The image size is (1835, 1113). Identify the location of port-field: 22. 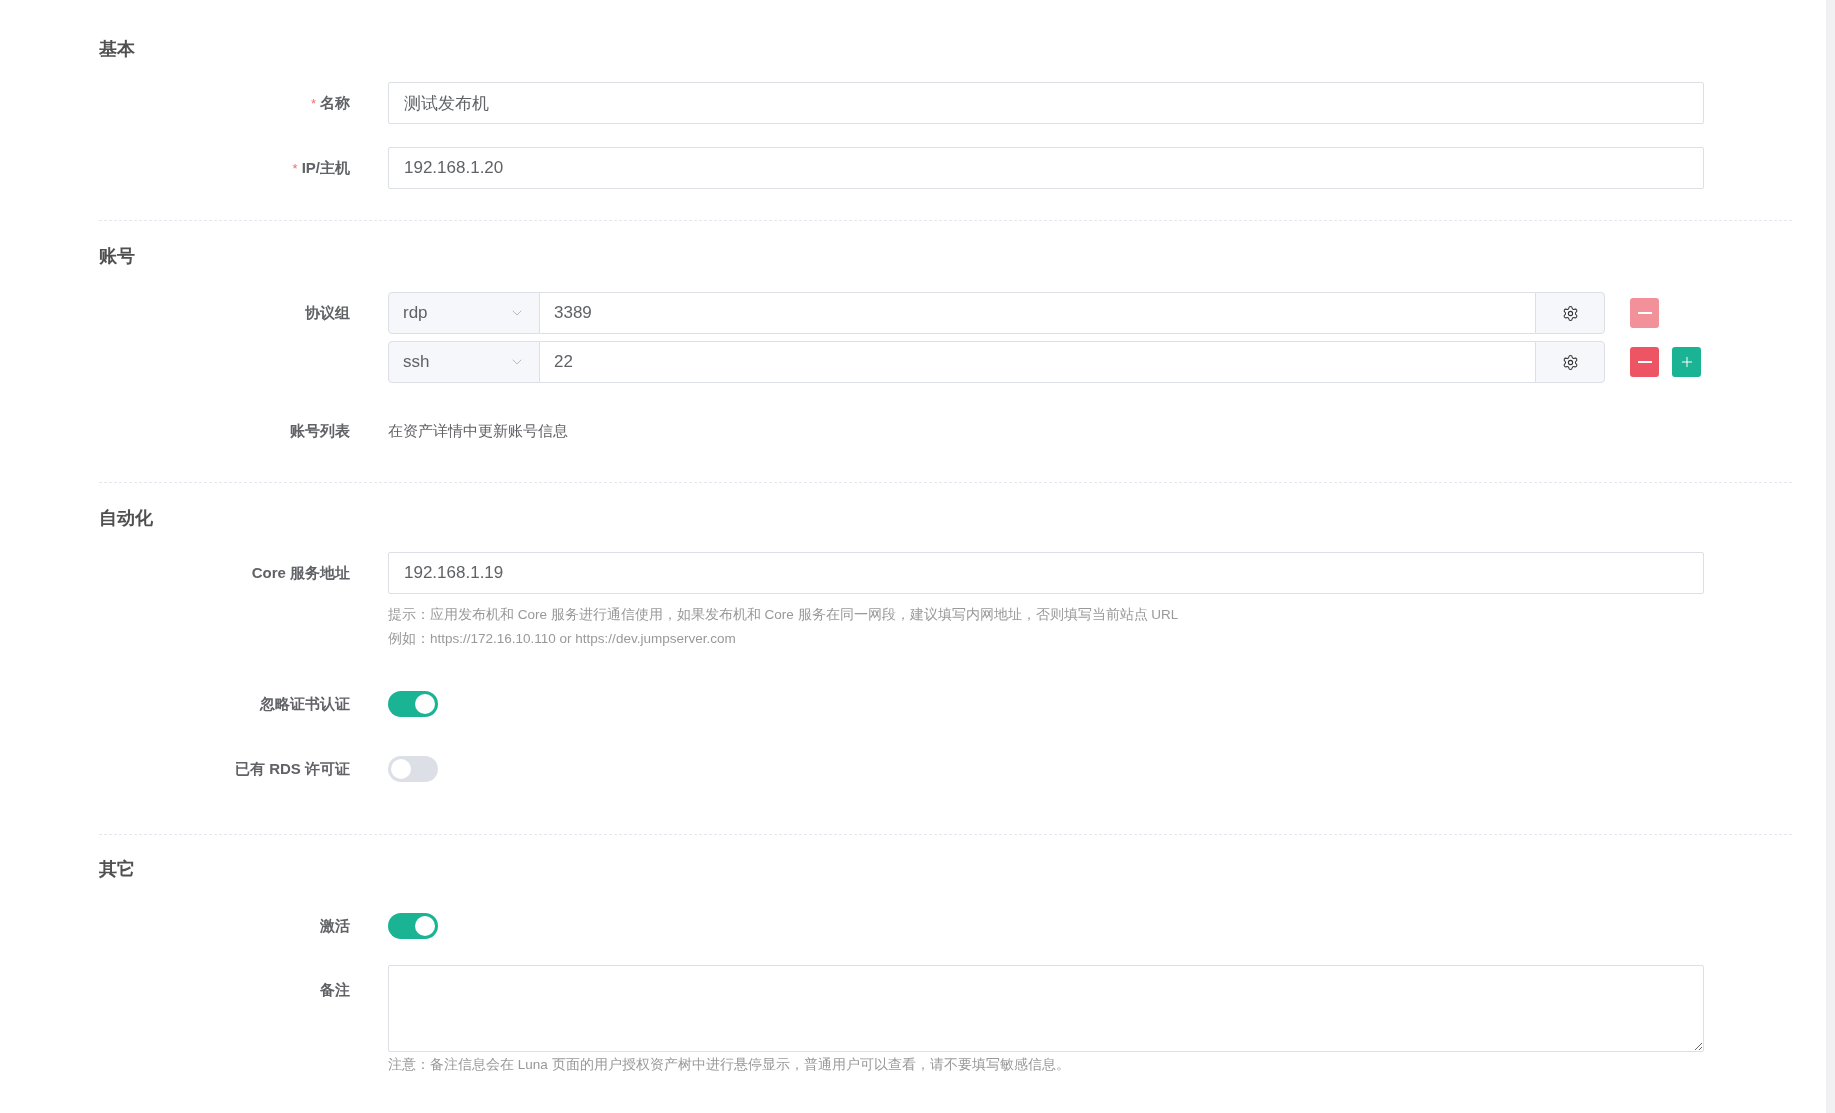
(1037, 362).